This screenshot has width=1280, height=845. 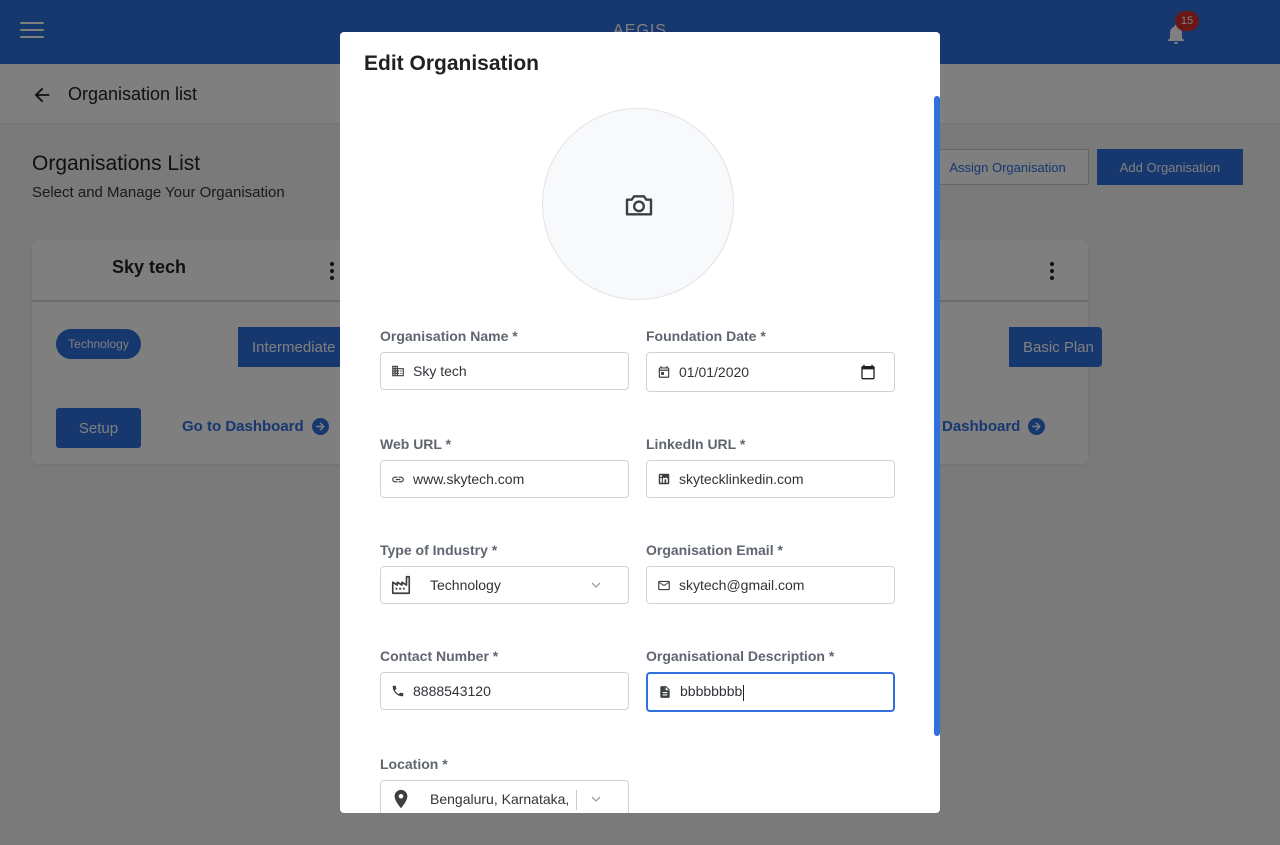 What do you see at coordinates (664, 585) in the screenshot?
I see `mail-icon` at bounding box center [664, 585].